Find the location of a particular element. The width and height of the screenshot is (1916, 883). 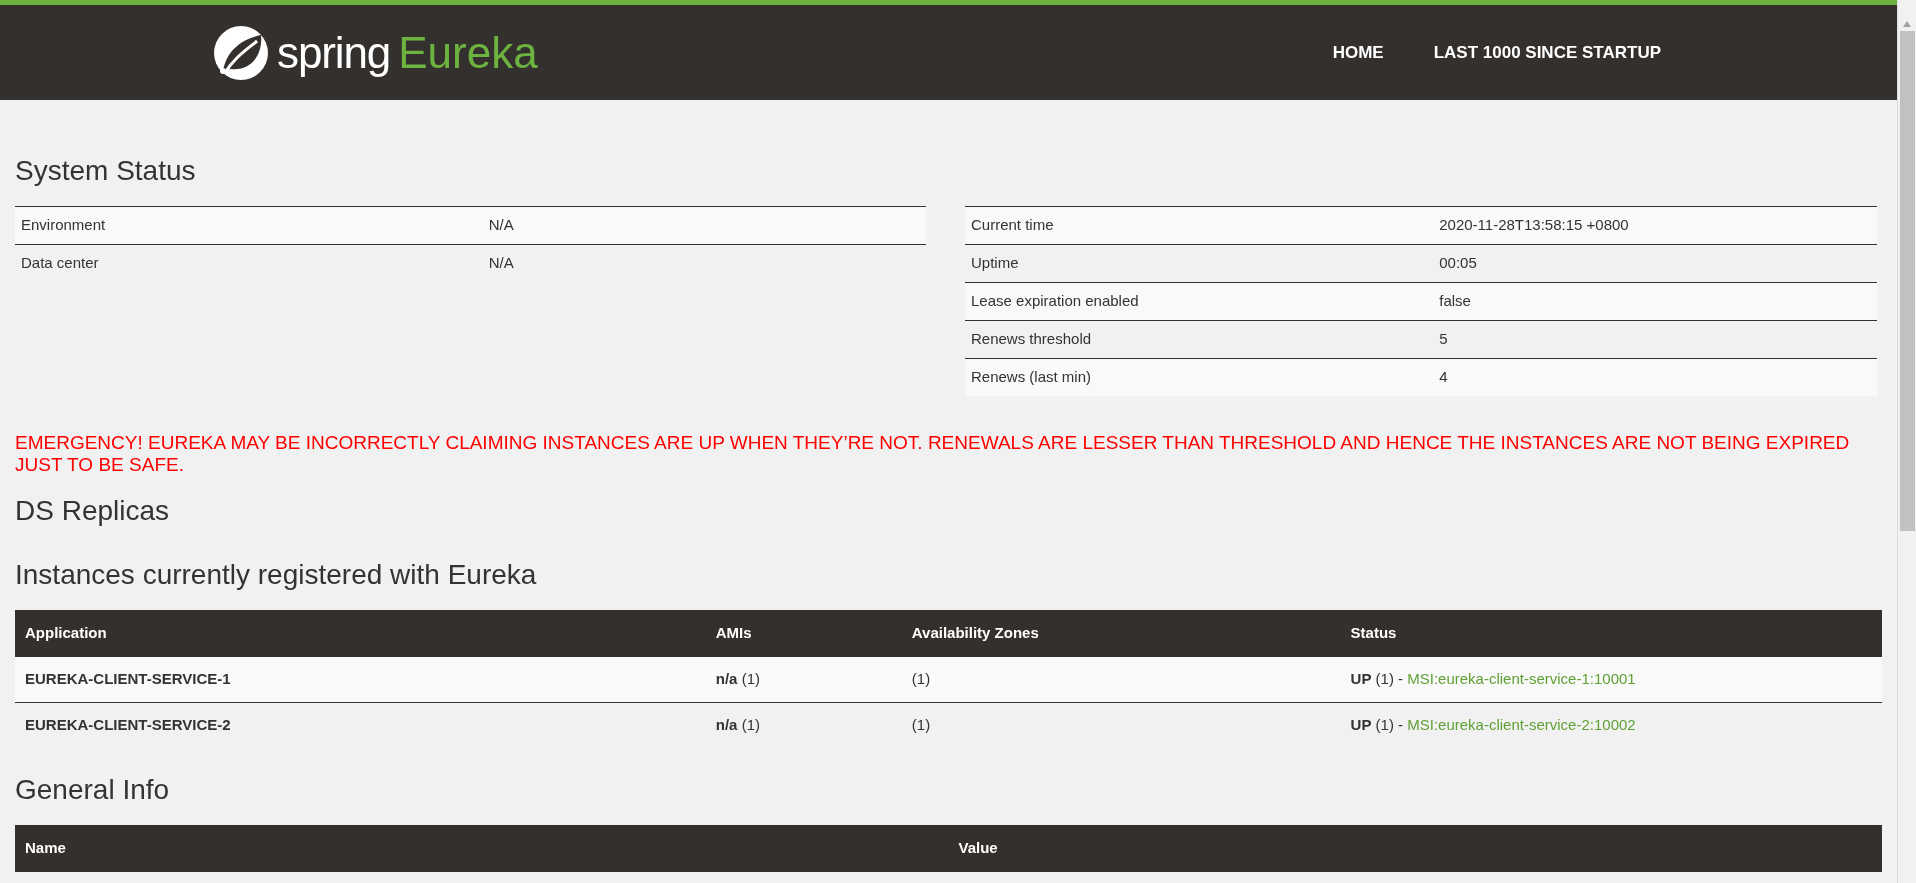

nav-link: LAST 1000 SINCE STARTUP is located at coordinates (1547, 52).